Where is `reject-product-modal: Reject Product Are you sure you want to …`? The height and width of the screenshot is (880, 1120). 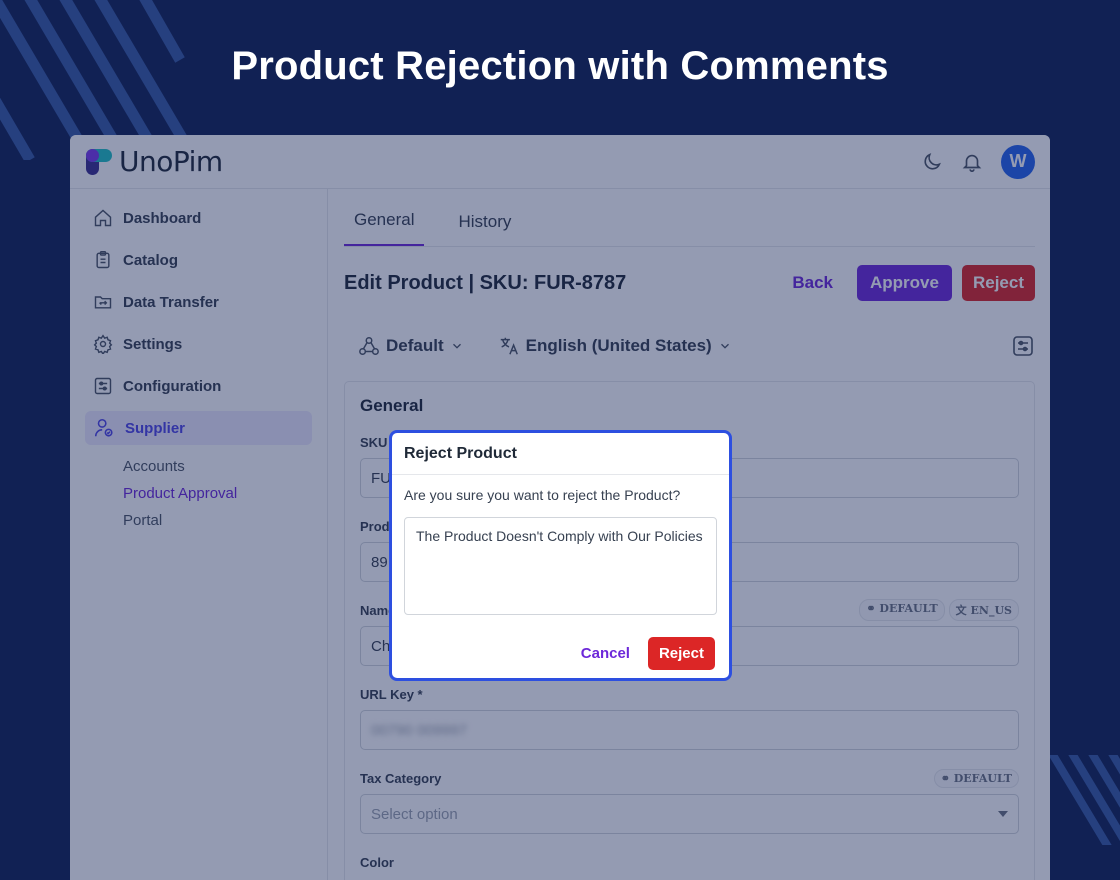
reject-product-modal: Reject Product Are you sure you want to … is located at coordinates (560, 555).